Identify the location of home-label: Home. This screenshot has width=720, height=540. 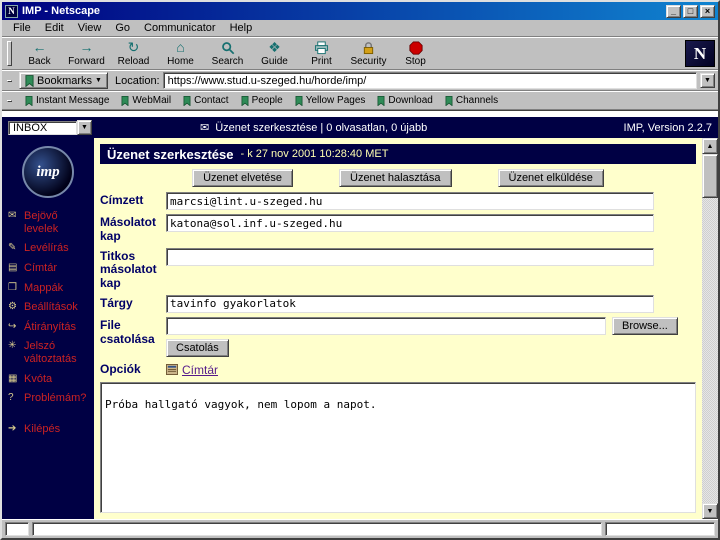
(180, 61).